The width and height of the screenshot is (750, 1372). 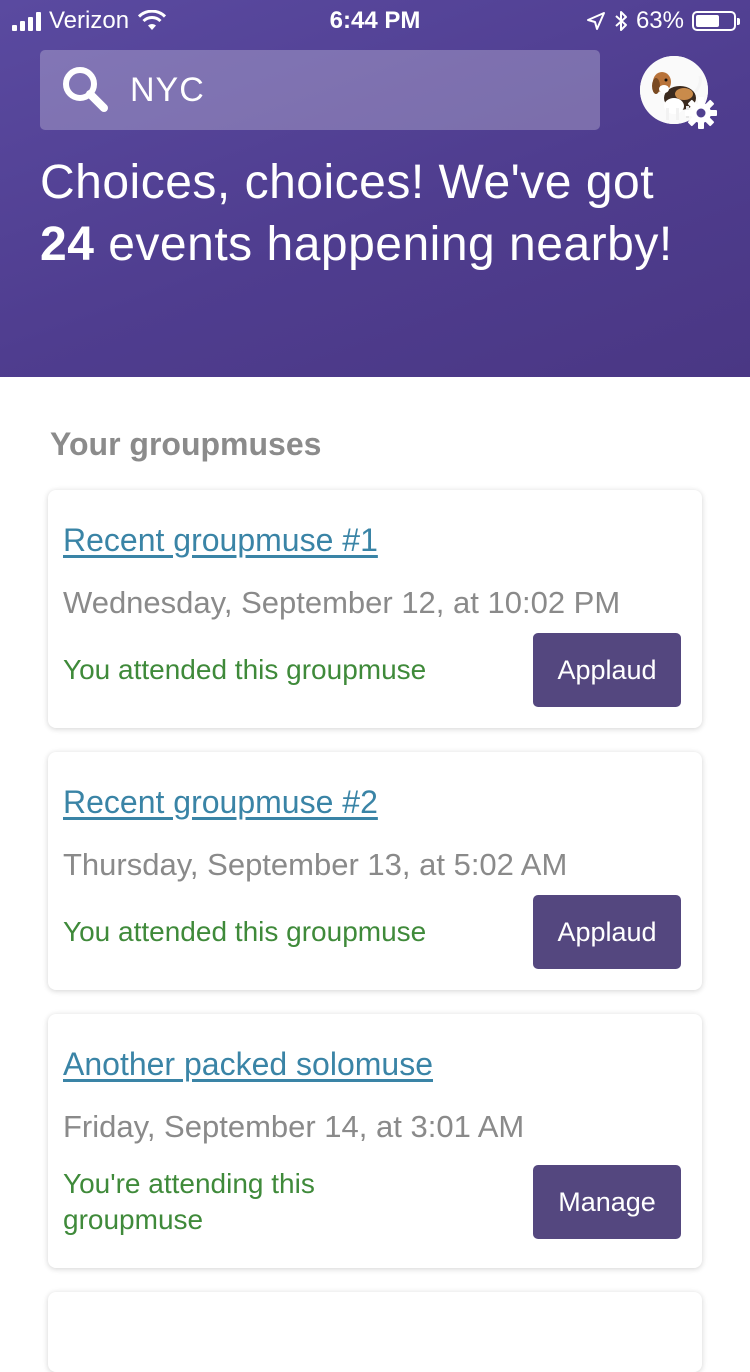 I want to click on event-date: Wednesday, September 12, at 10:02 PM, so click(x=342, y=602).